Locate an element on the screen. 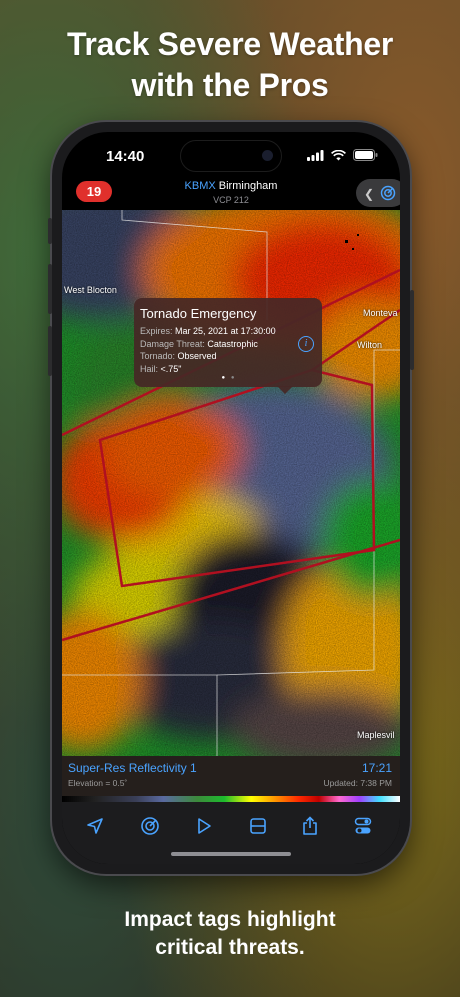 The width and height of the screenshot is (460, 997). system-icons is located at coordinates (342, 155).